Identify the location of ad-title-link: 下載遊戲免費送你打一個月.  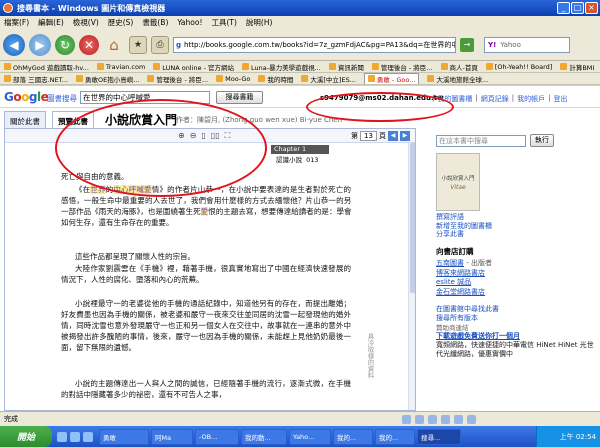
(478, 336).